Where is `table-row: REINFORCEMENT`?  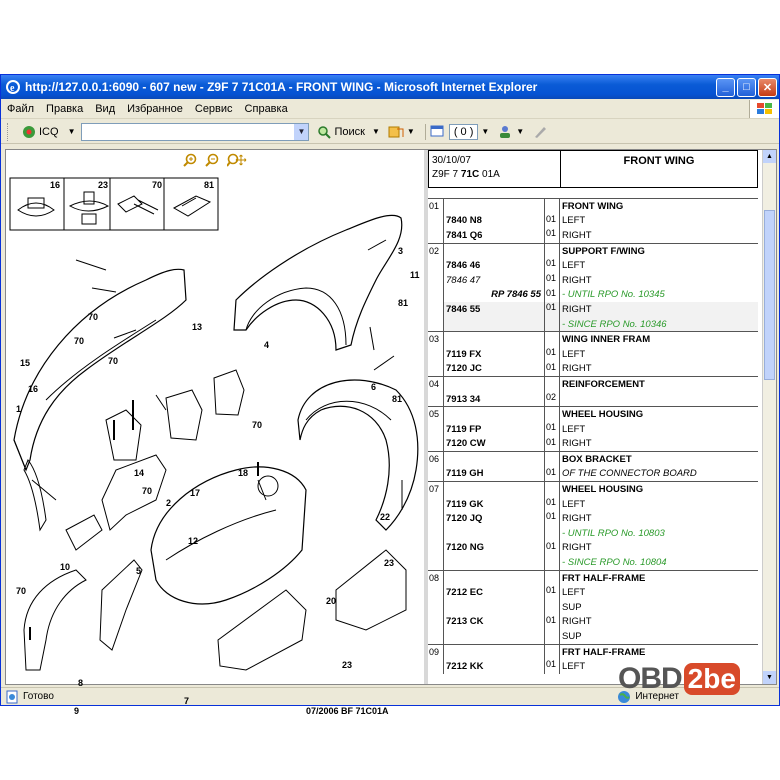
table-row: REINFORCEMENT is located at coordinates (601, 384).